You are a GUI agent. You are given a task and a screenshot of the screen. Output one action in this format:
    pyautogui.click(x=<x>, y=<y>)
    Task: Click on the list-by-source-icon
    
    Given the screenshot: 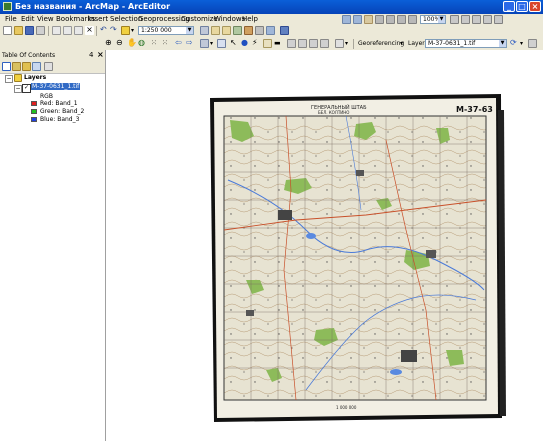 What is the action you would take?
    pyautogui.click(x=16, y=66)
    